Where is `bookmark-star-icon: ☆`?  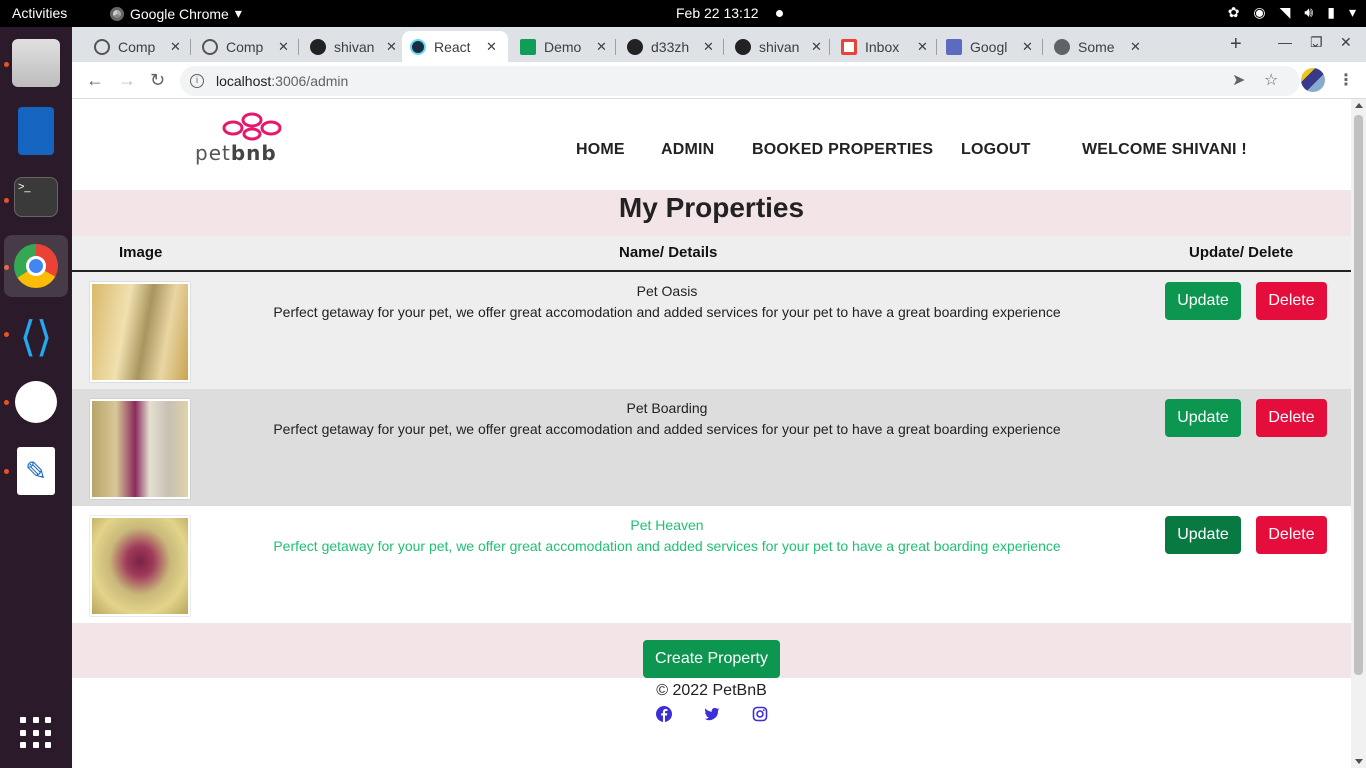 bookmark-star-icon: ☆ is located at coordinates (1271, 80).